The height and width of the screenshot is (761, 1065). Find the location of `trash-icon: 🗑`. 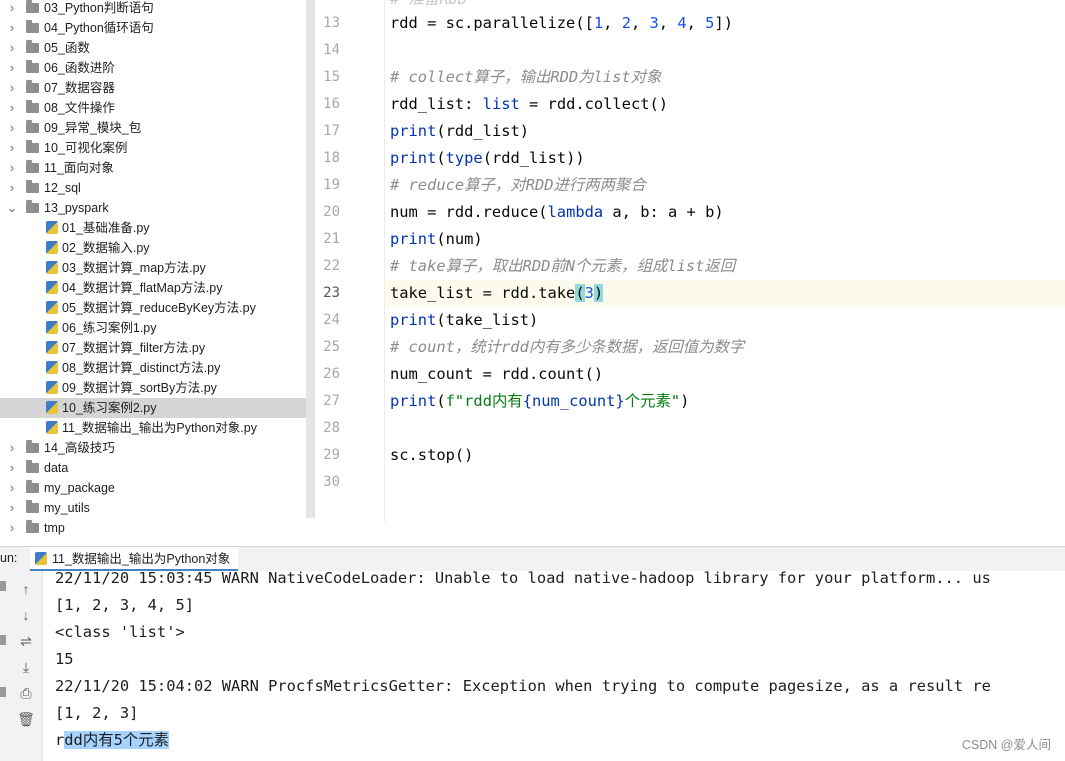

trash-icon: 🗑 is located at coordinates (26, 719).